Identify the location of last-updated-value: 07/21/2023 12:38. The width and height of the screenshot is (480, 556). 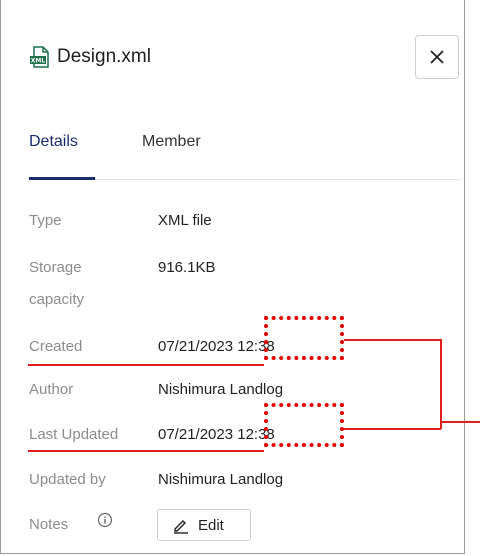
(216, 434).